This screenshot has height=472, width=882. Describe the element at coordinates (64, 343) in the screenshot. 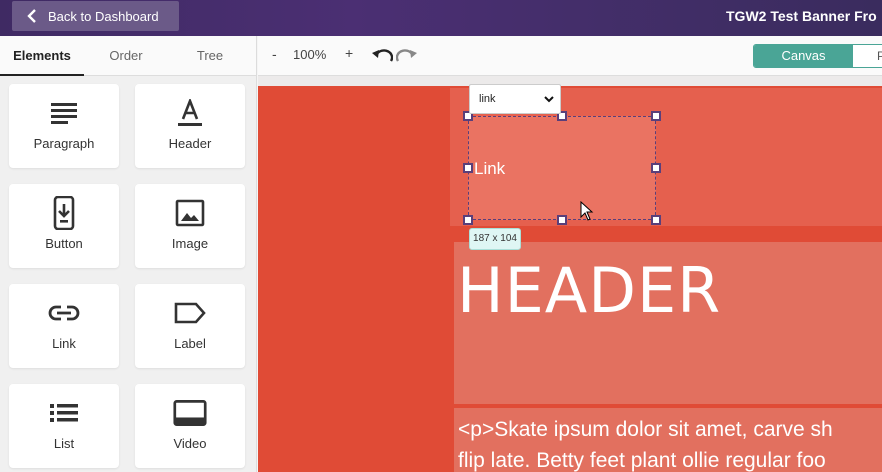

I see `element-card-label: Link` at that location.